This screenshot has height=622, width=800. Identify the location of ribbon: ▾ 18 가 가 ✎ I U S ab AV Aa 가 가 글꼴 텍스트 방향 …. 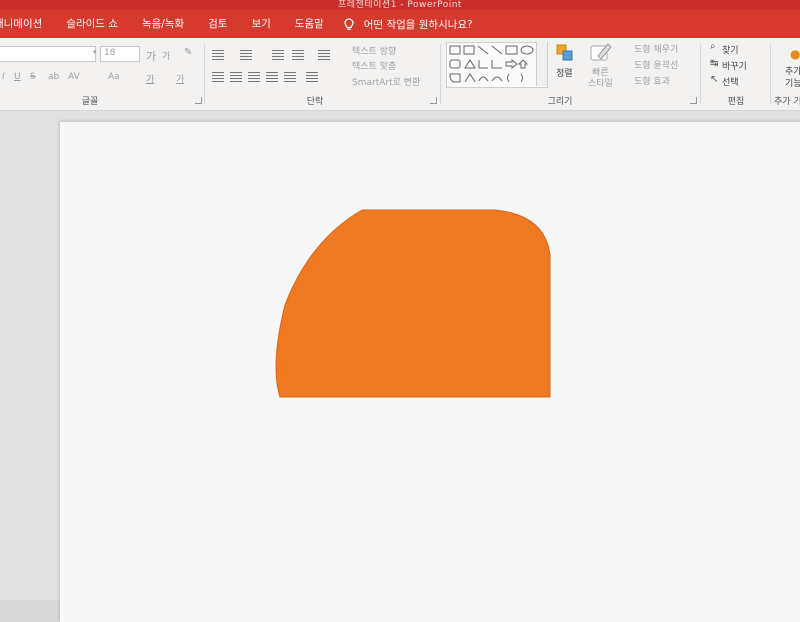
(400, 74).